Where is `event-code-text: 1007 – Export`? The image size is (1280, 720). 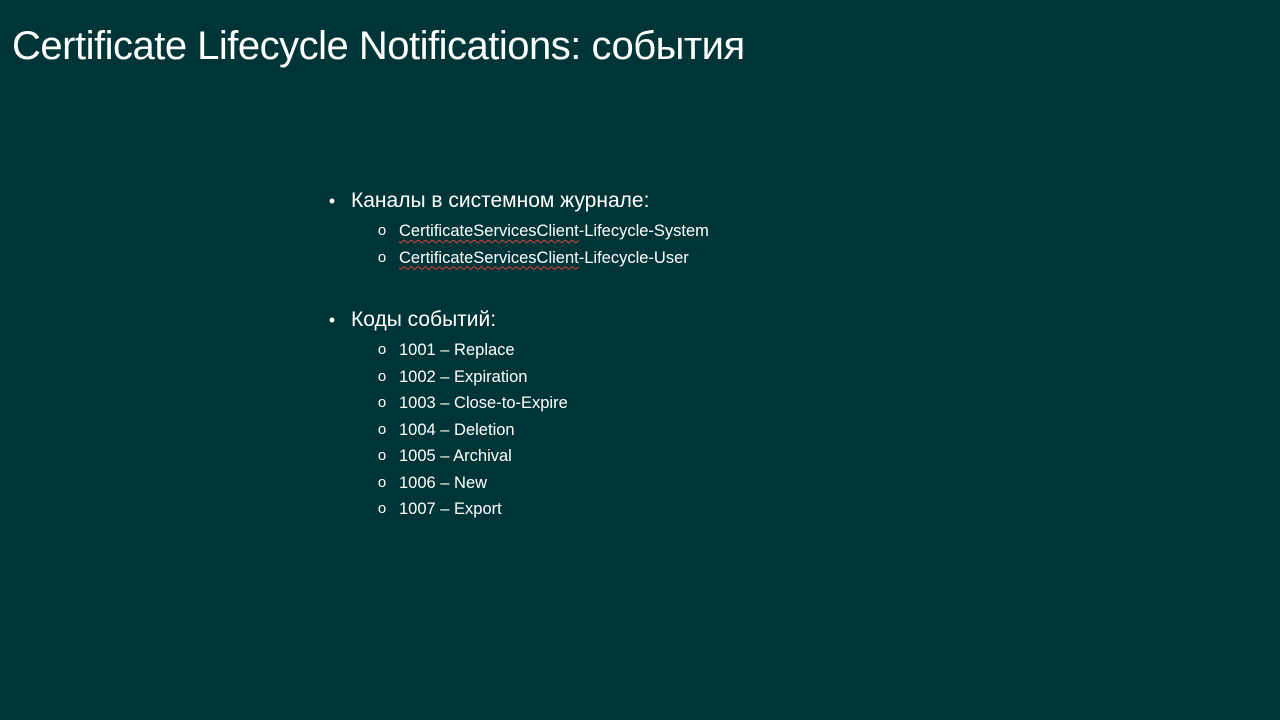
event-code-text: 1007 – Export is located at coordinates (450, 509).